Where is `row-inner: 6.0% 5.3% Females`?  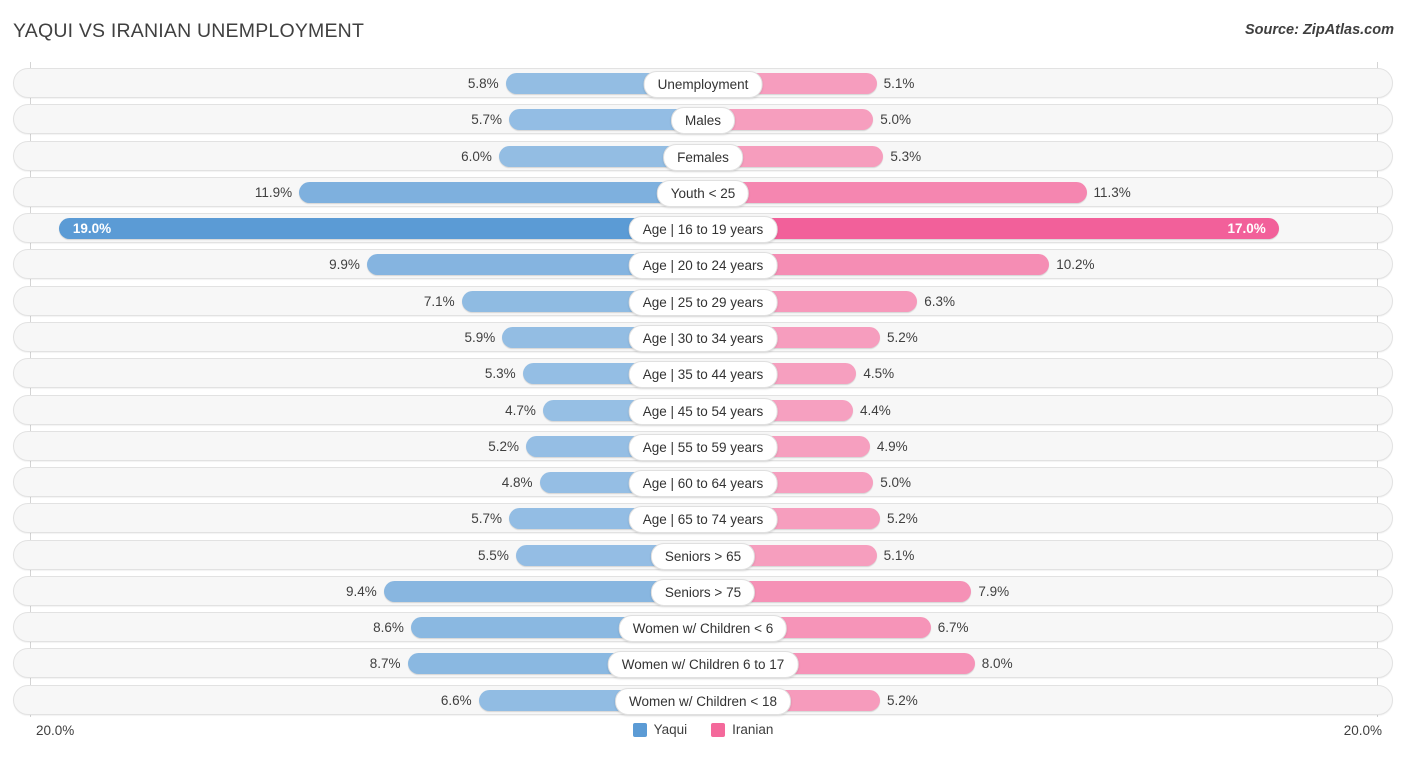
row-inner: 6.0% 5.3% Females is located at coordinates (703, 156).